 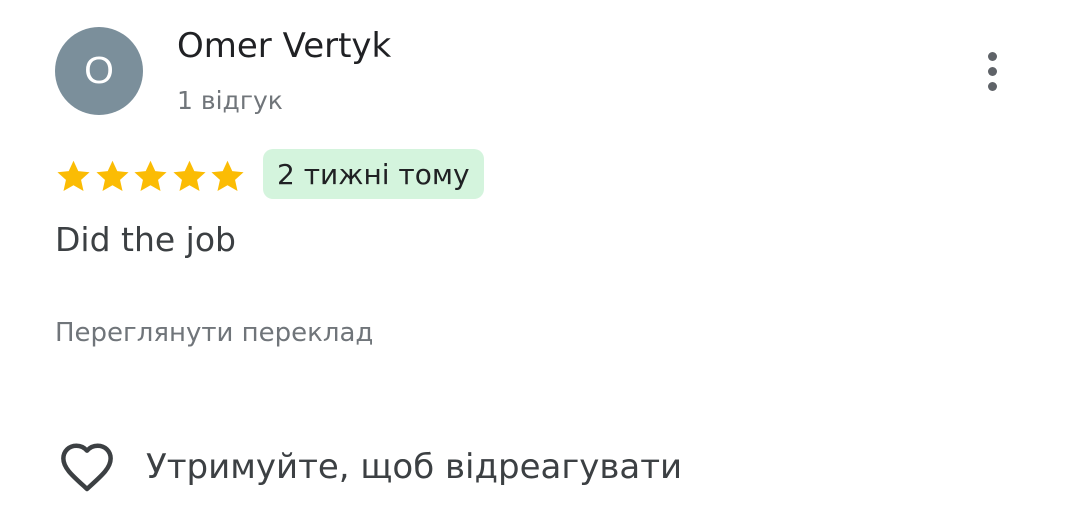 What do you see at coordinates (373, 174) in the screenshot?
I see `time-ago-badge: 2 тижні тому` at bounding box center [373, 174].